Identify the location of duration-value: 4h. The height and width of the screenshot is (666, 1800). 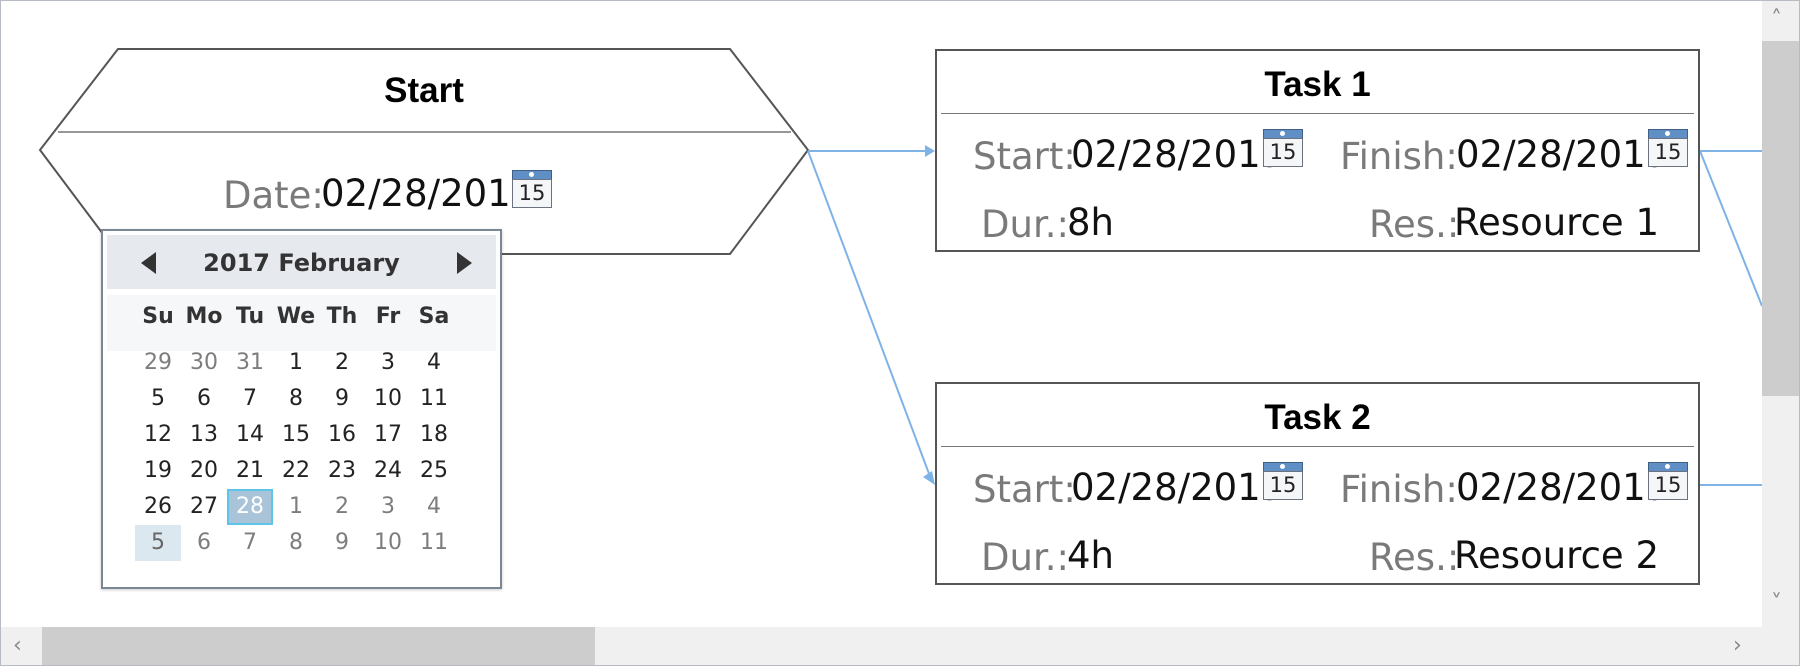
(1090, 555).